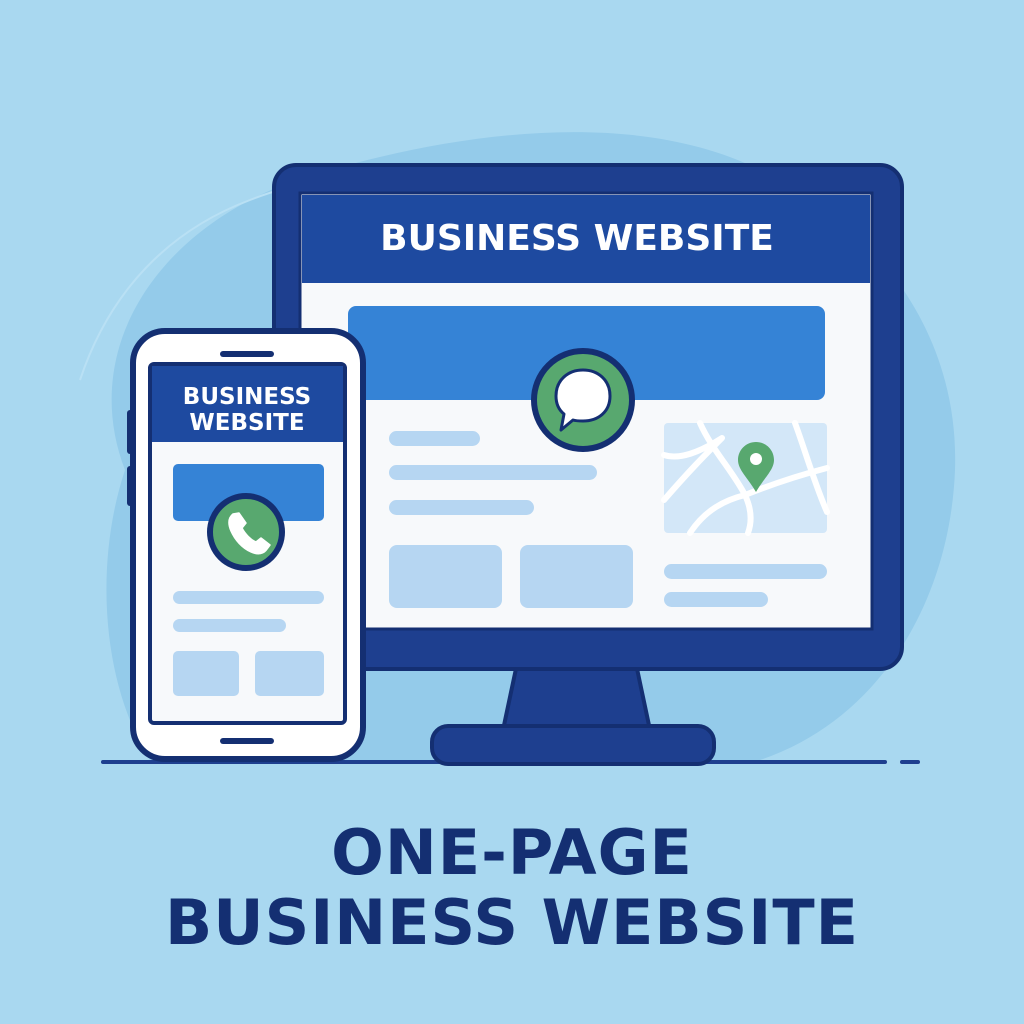  Describe the element at coordinates (246, 423) in the screenshot. I see `mobile-header-title-line-2: WEBSITE` at that location.